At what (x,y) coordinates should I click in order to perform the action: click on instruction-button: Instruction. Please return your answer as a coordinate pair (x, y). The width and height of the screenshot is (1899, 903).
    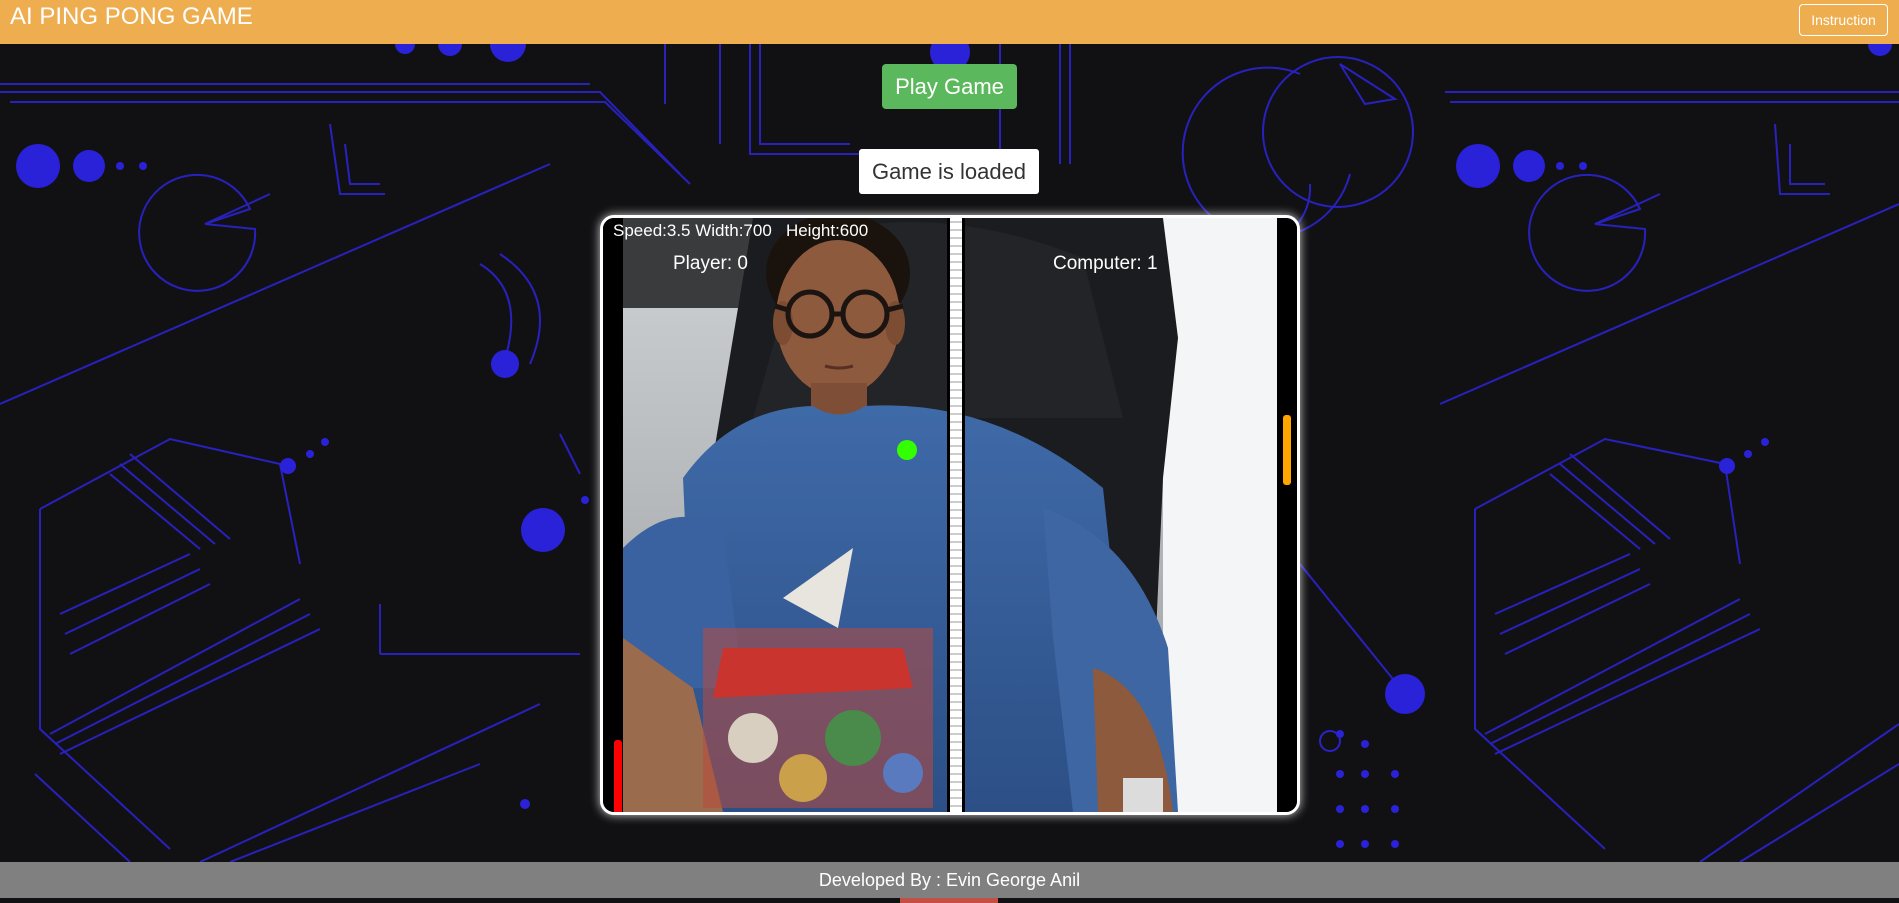
    Looking at the image, I should click on (1843, 20).